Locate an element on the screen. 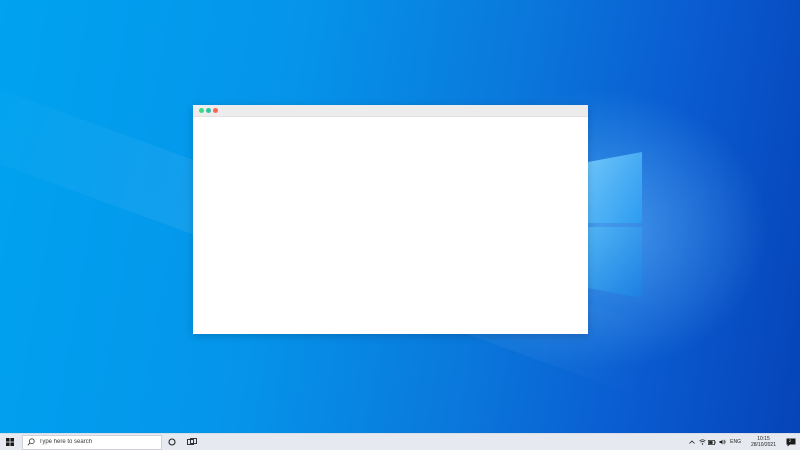 The width and height of the screenshot is (800, 450). cortana-button is located at coordinates (172, 442).